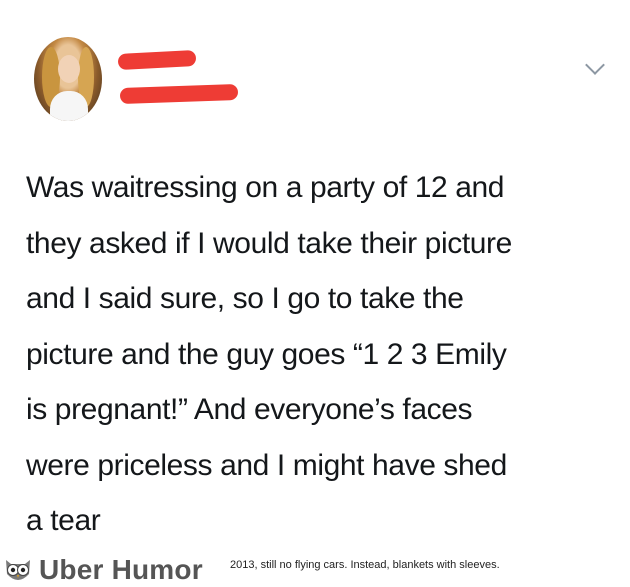  Describe the element at coordinates (18, 570) in the screenshot. I see `owl-icon` at that location.